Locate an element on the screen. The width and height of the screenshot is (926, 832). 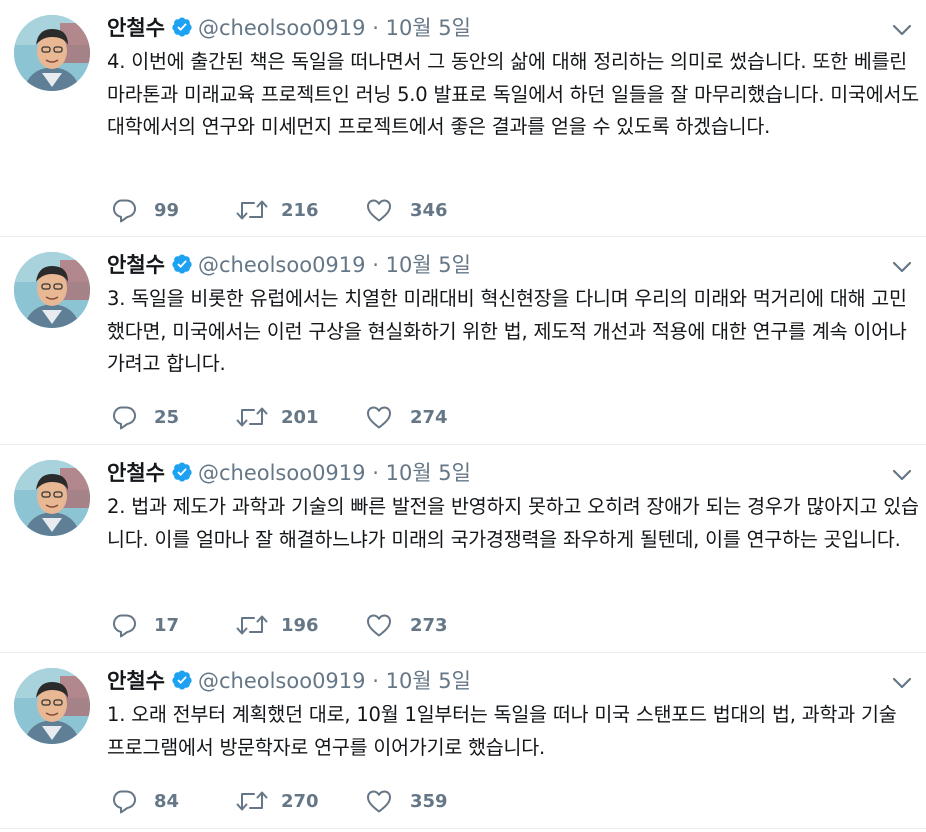
like-count: 359 is located at coordinates (429, 801).